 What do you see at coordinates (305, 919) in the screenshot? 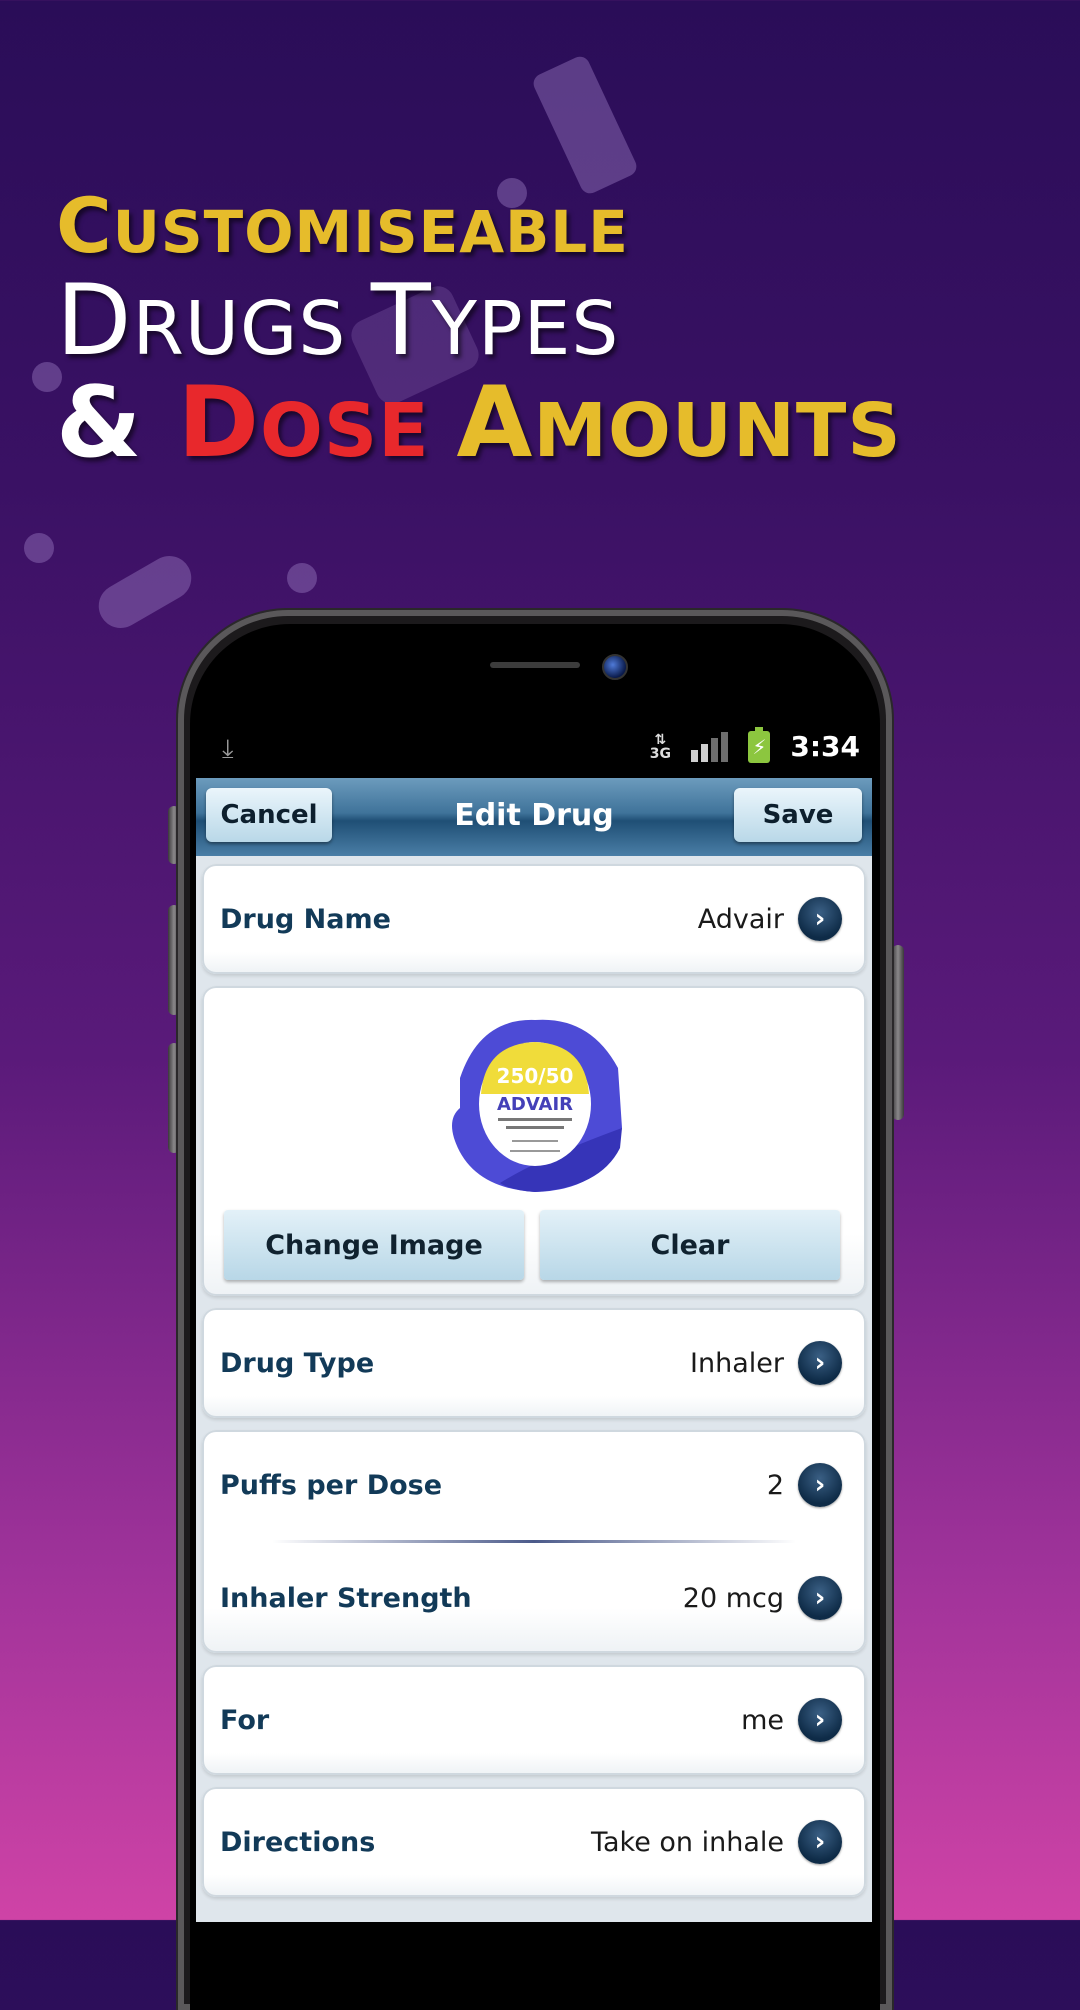
I see `drug-name-label: Drug Name` at bounding box center [305, 919].